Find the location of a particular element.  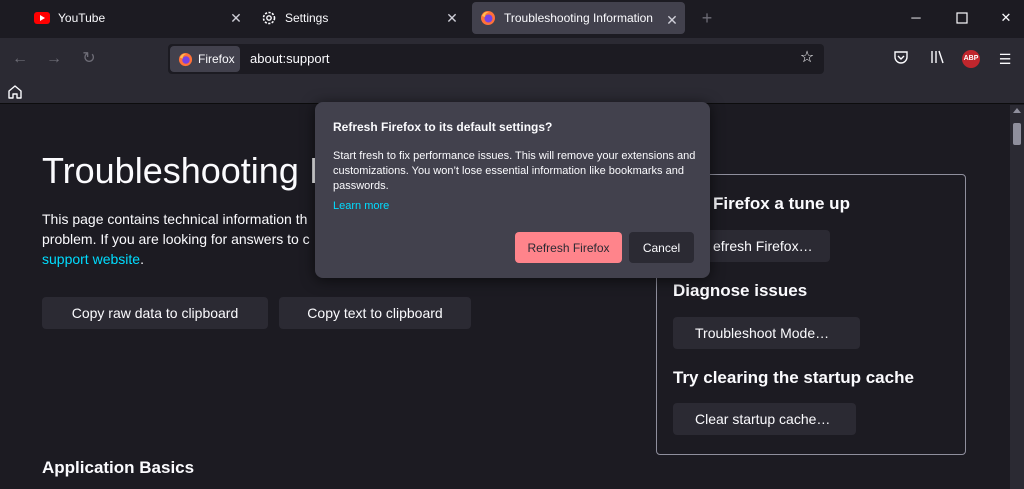

library-icon is located at coordinates (937, 59).